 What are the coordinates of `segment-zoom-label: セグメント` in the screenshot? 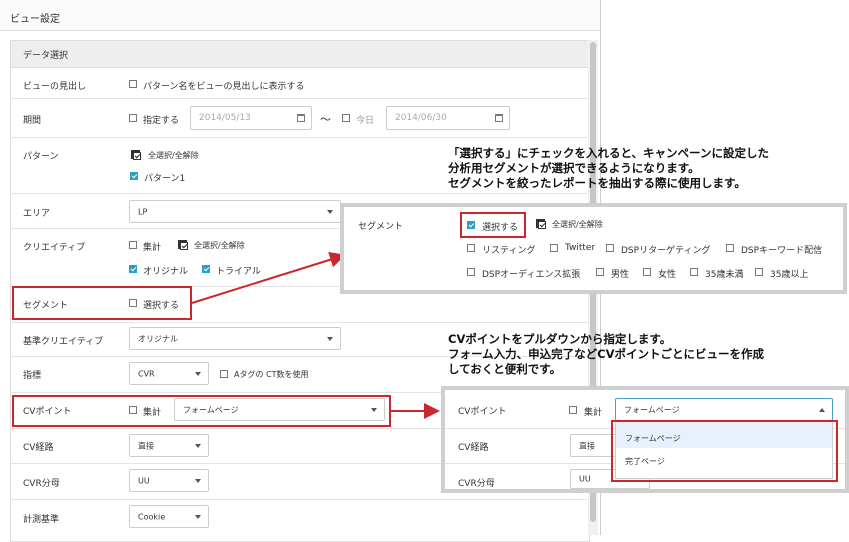 It's located at (381, 227).